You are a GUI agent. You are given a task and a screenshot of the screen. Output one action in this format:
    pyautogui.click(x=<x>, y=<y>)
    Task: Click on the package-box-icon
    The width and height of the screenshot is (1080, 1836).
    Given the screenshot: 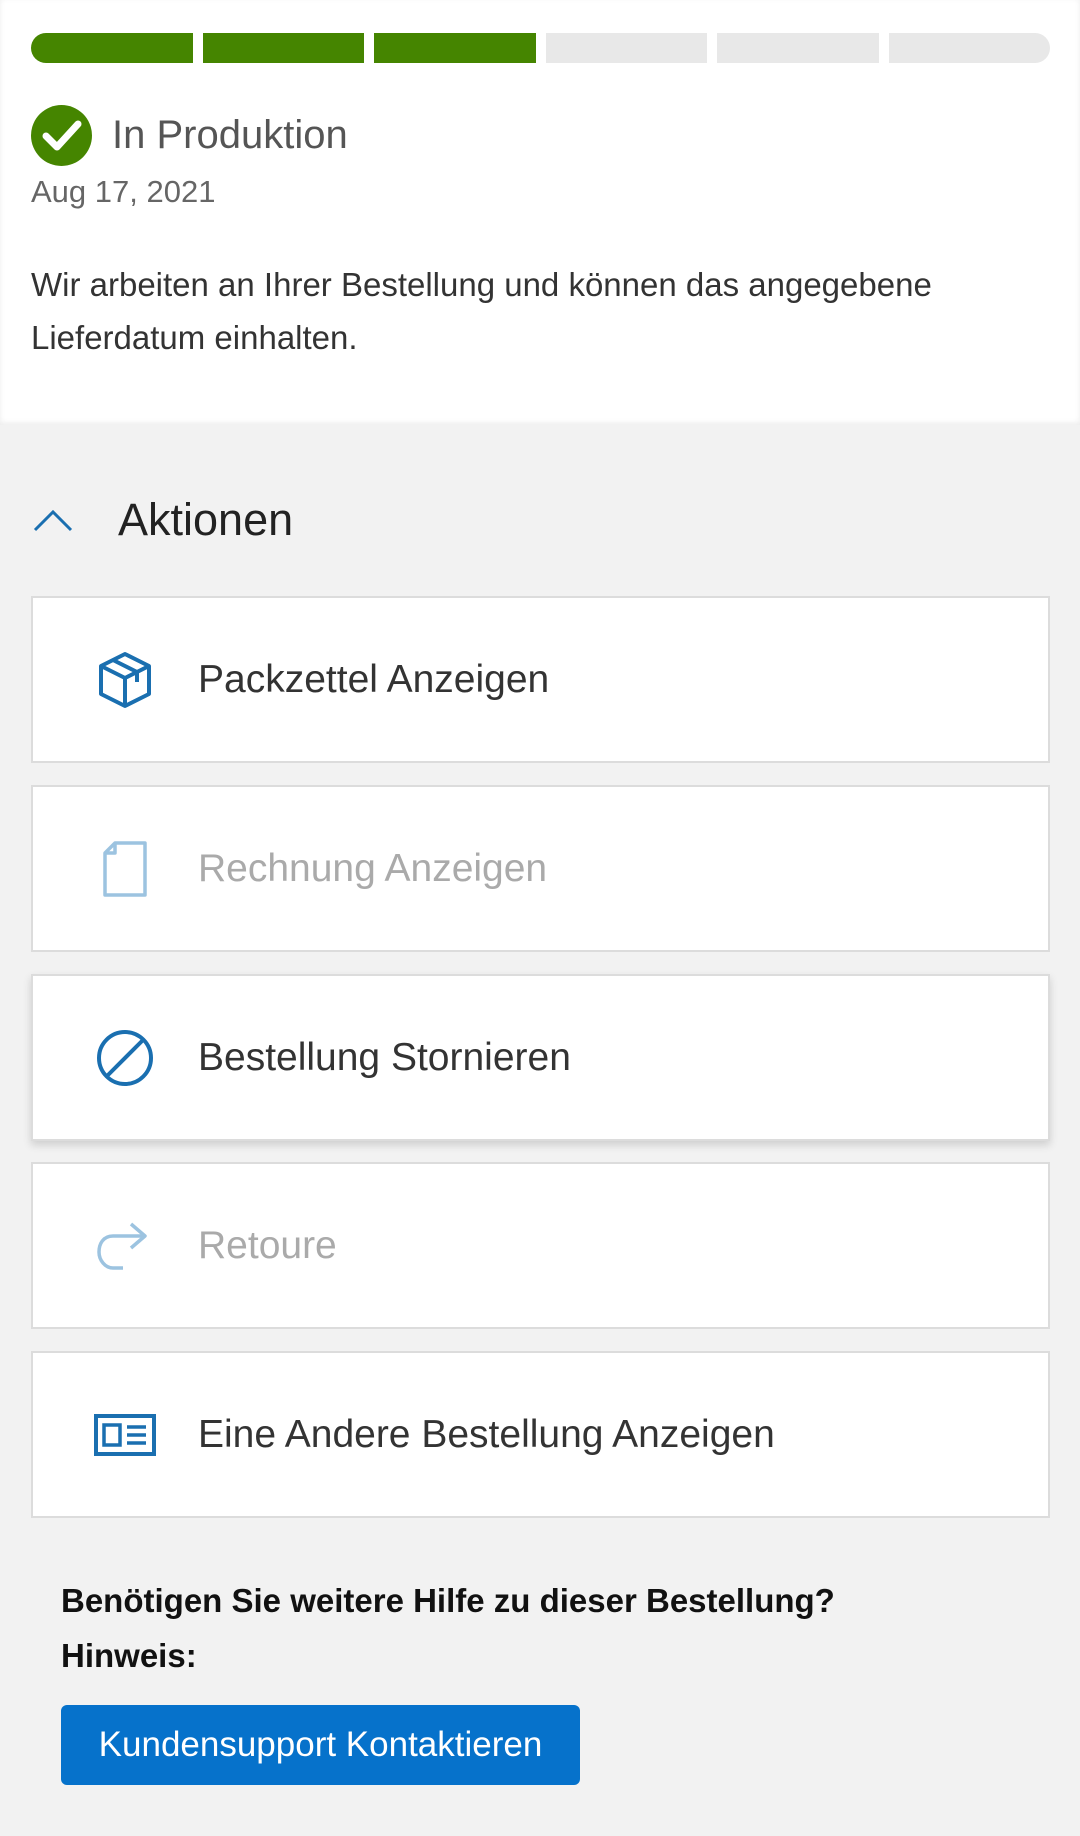 What is the action you would take?
    pyautogui.click(x=125, y=679)
    